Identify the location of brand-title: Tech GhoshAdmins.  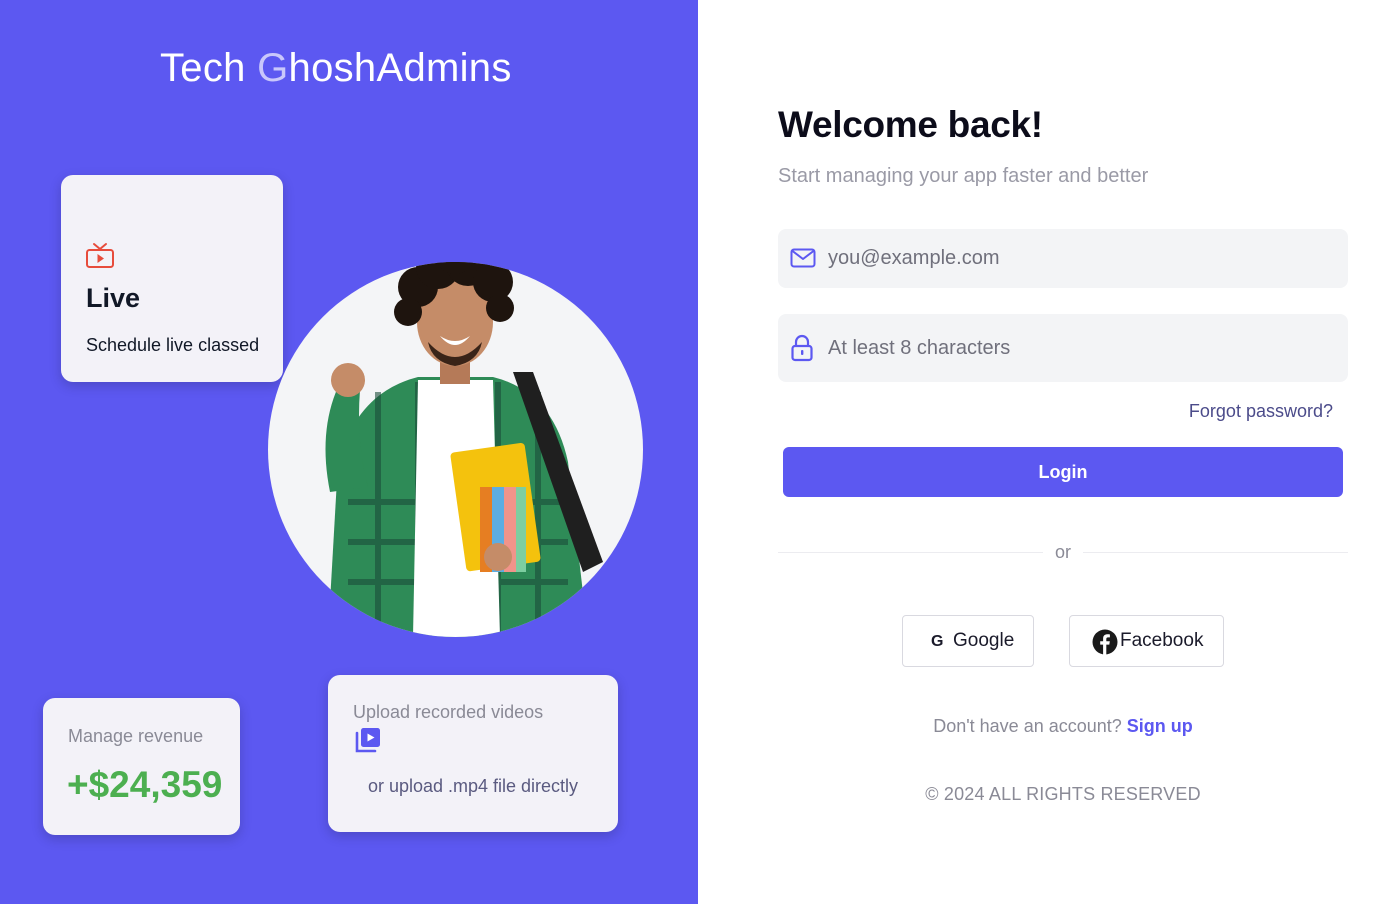
(336, 68).